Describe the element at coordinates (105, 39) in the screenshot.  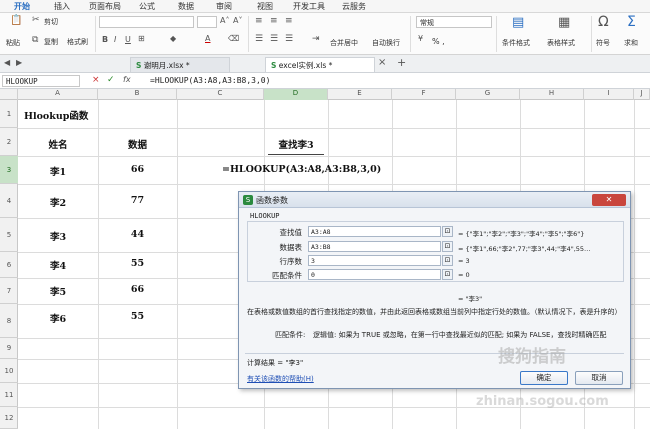
I see `bold-icon: B` at that location.